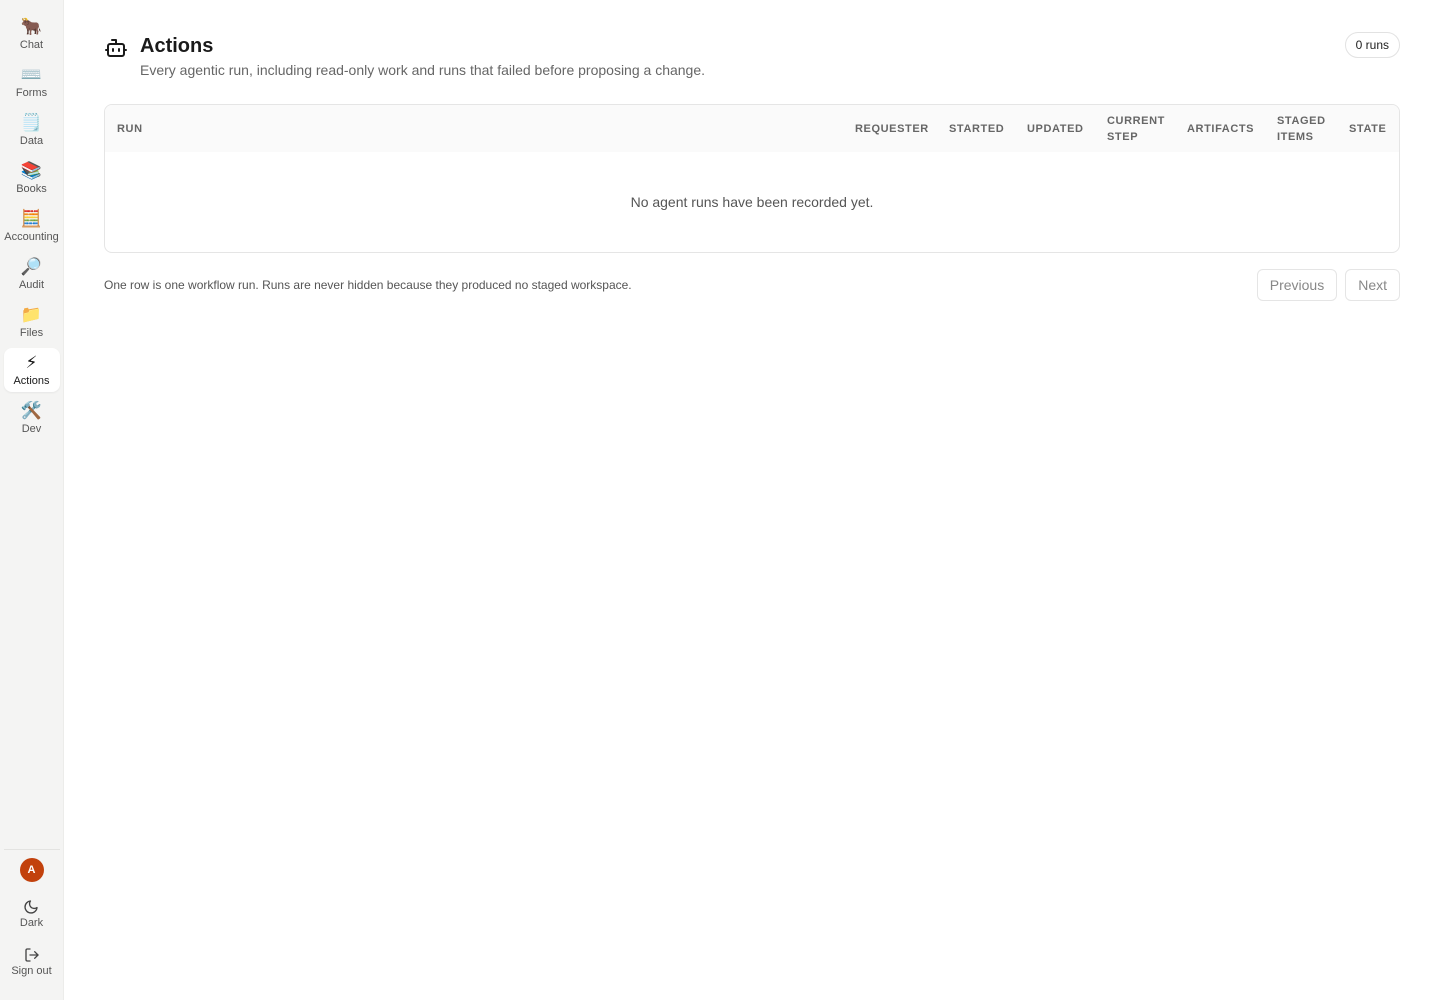  I want to click on sidebar-item-data: 🗒️ Data, so click(32, 130).